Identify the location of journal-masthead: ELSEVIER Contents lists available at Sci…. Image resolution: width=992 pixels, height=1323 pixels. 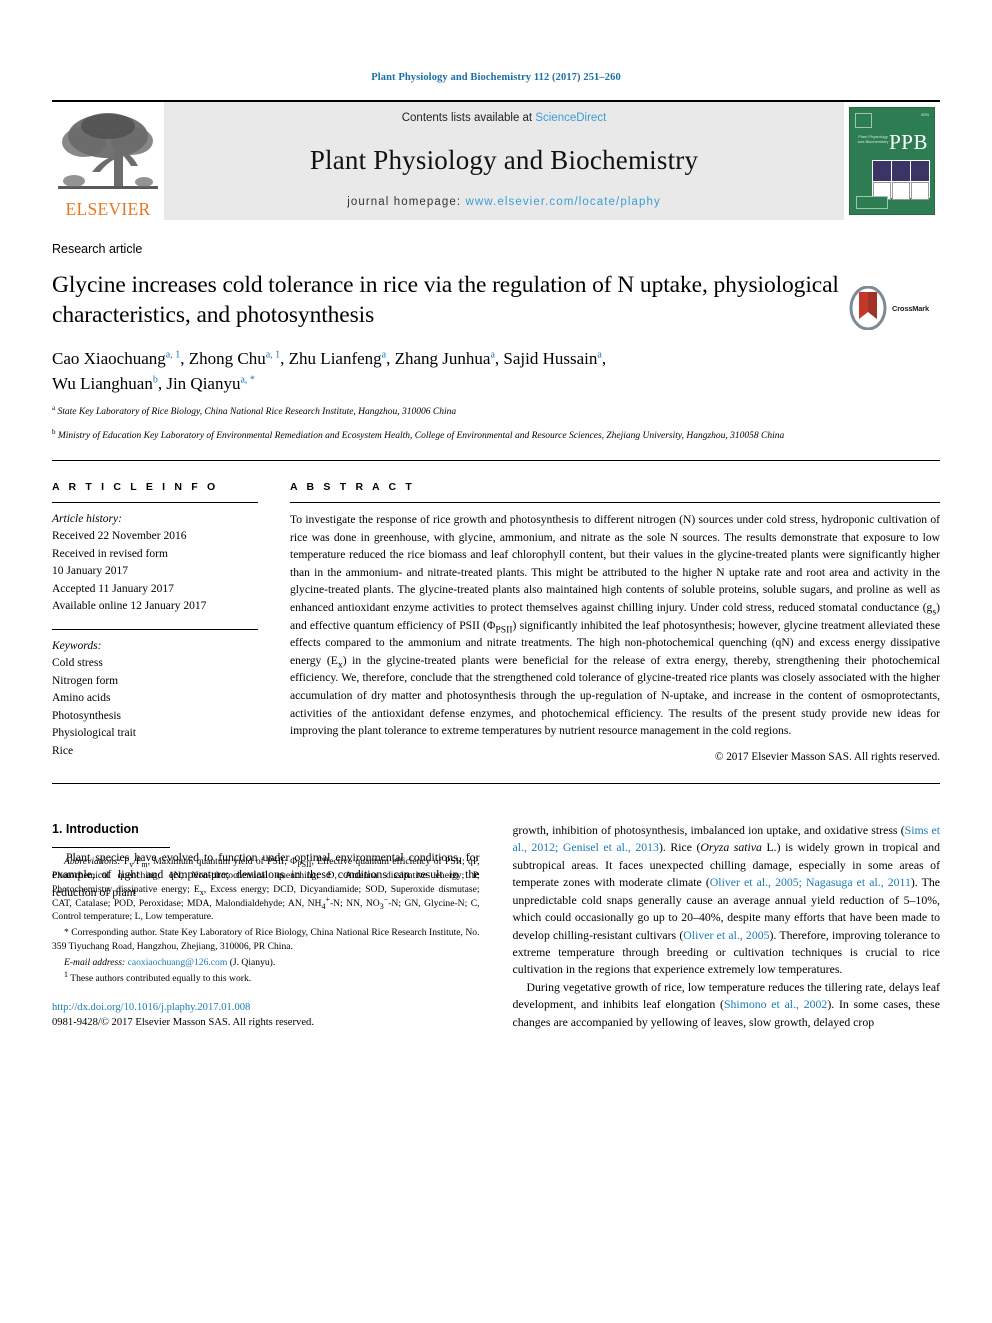
(496, 160).